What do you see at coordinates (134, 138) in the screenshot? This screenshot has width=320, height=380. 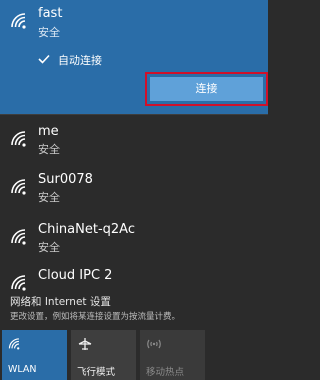 I see `network-list-item: me 安全` at bounding box center [134, 138].